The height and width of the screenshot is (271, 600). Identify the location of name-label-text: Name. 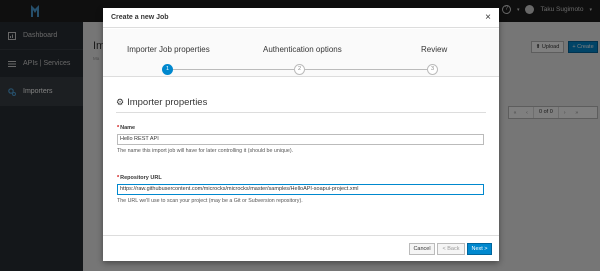
(128, 128).